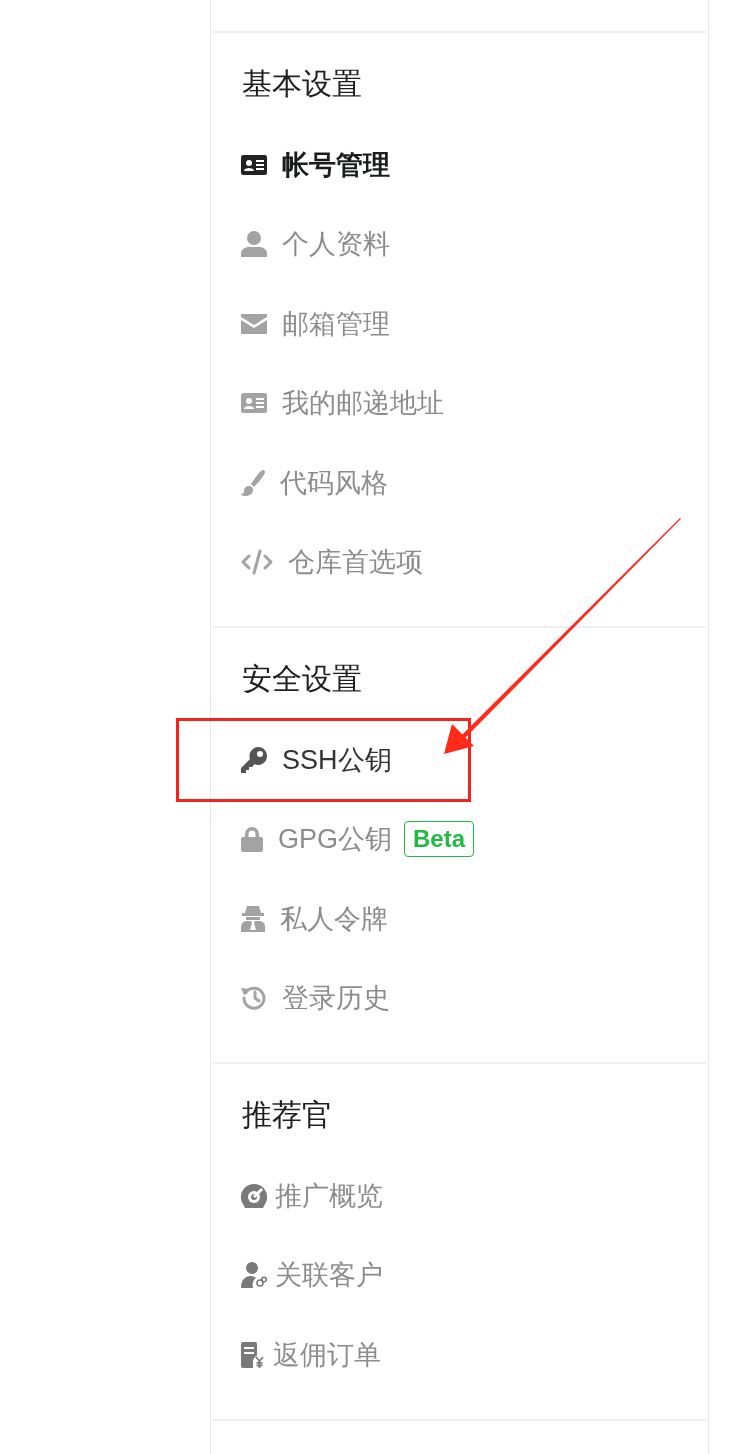 The image size is (741, 1454). Describe the element at coordinates (312, 1195) in the screenshot. I see `sidebar-item: 推广概览` at that location.